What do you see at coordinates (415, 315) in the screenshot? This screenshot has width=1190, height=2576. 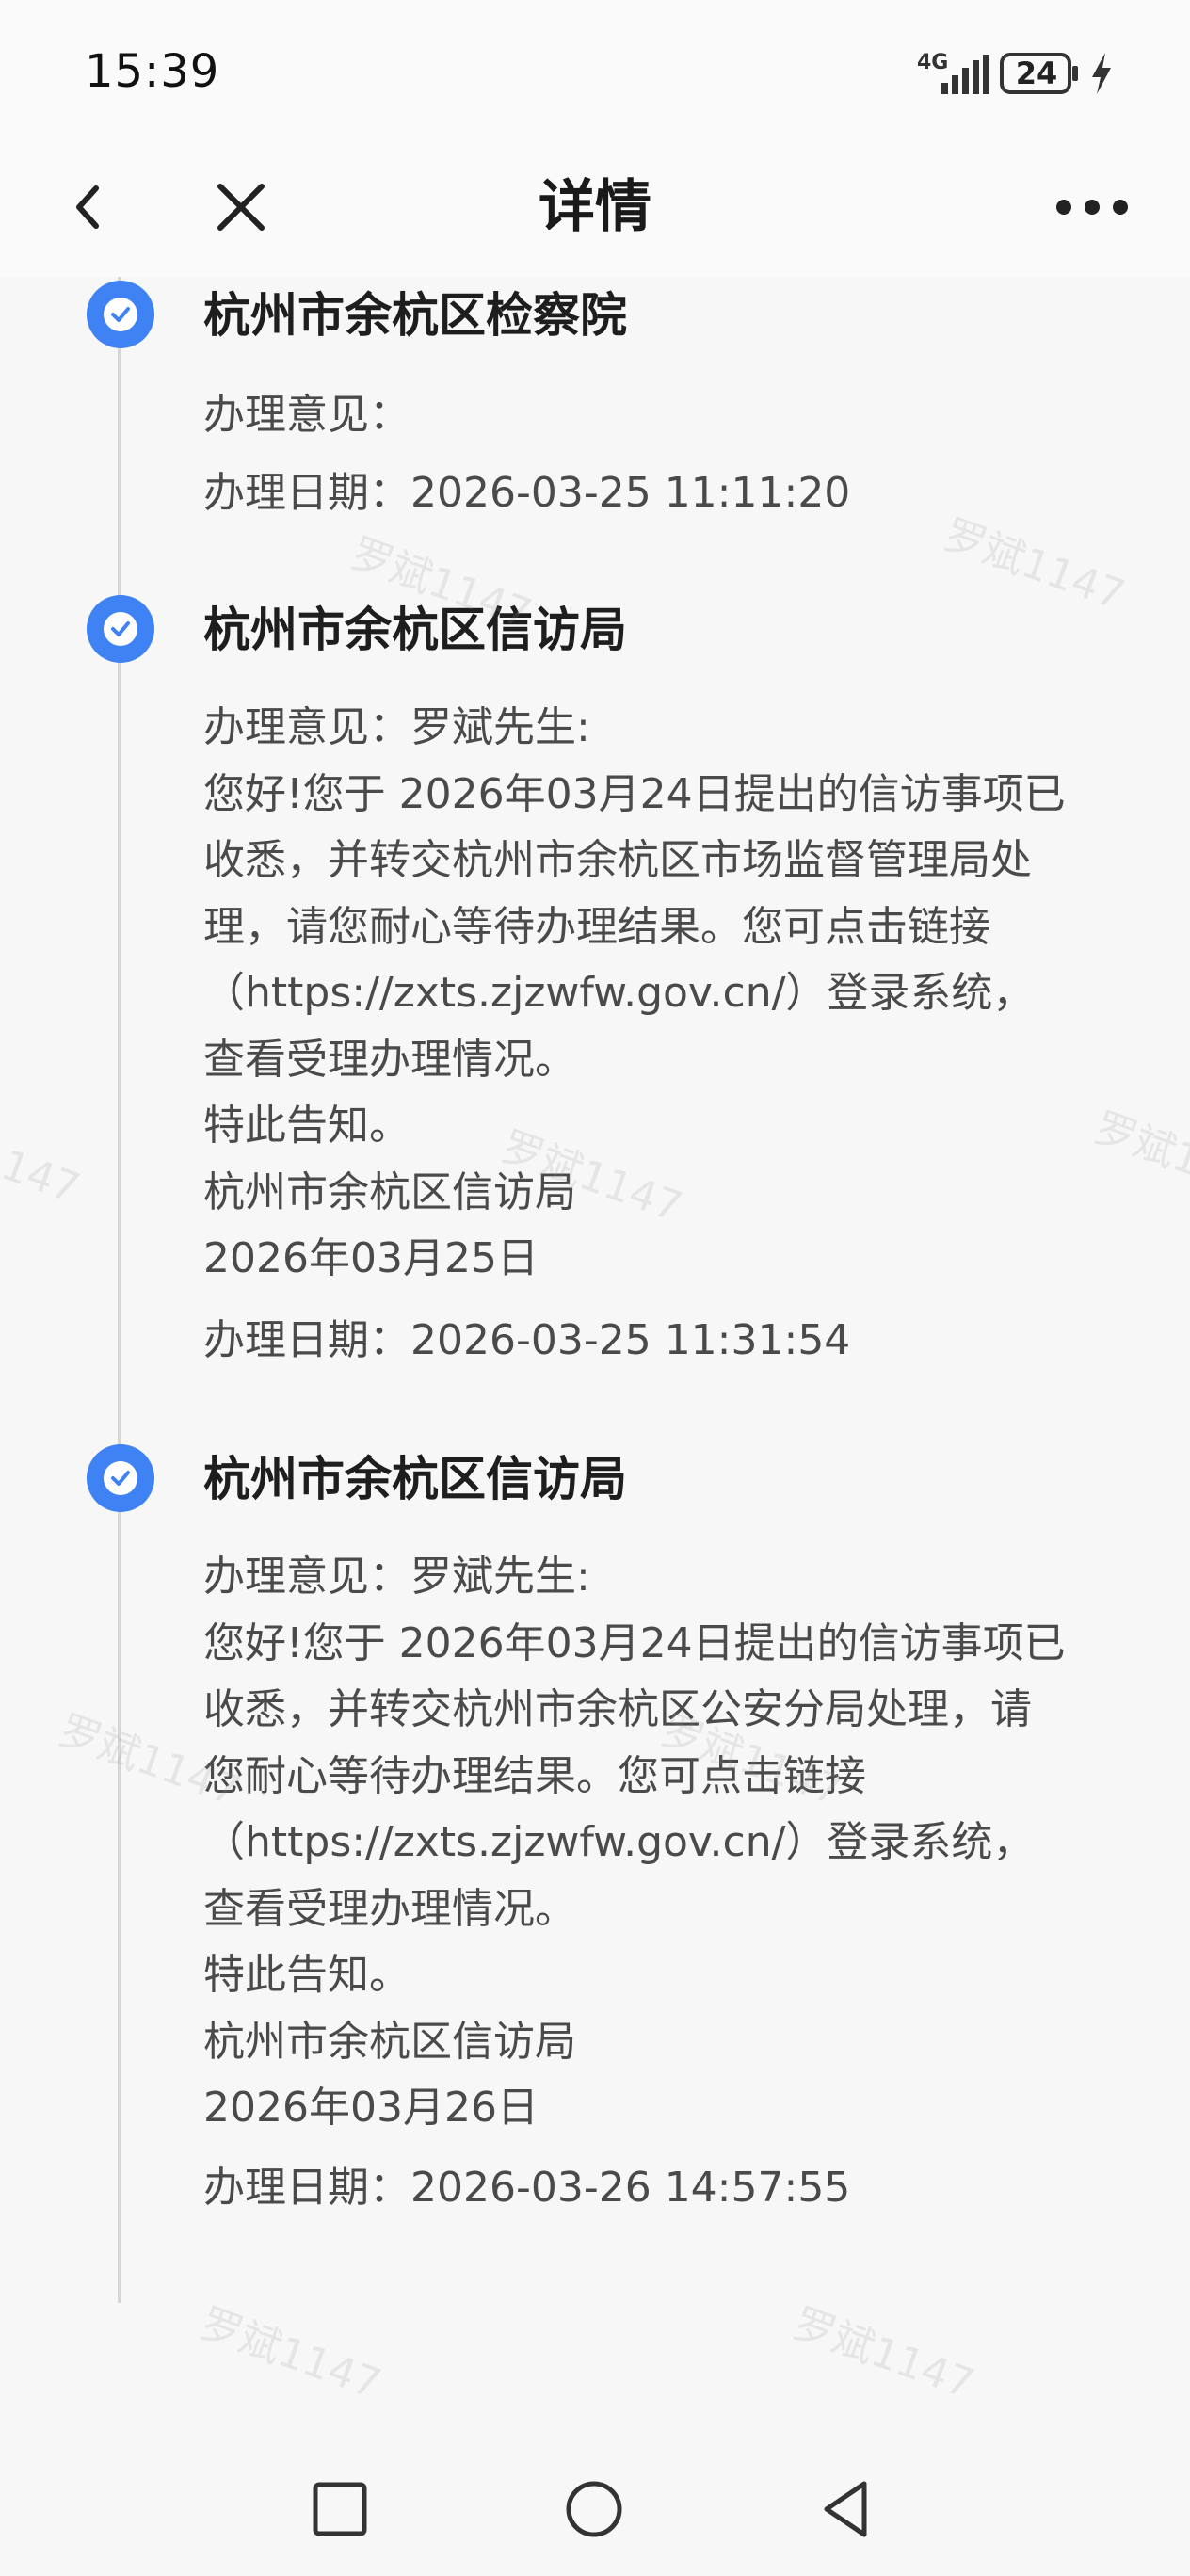 I see `entry-org-name: 杭州市余杭区检察院` at bounding box center [415, 315].